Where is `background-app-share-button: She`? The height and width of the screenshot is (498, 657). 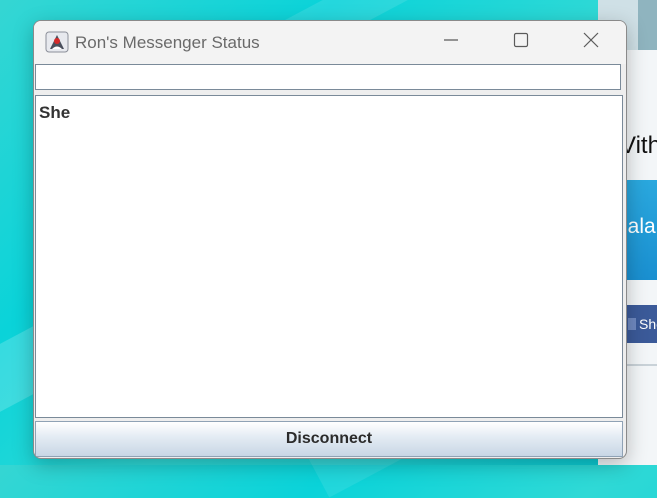
background-app-share-button: She is located at coordinates (639, 324).